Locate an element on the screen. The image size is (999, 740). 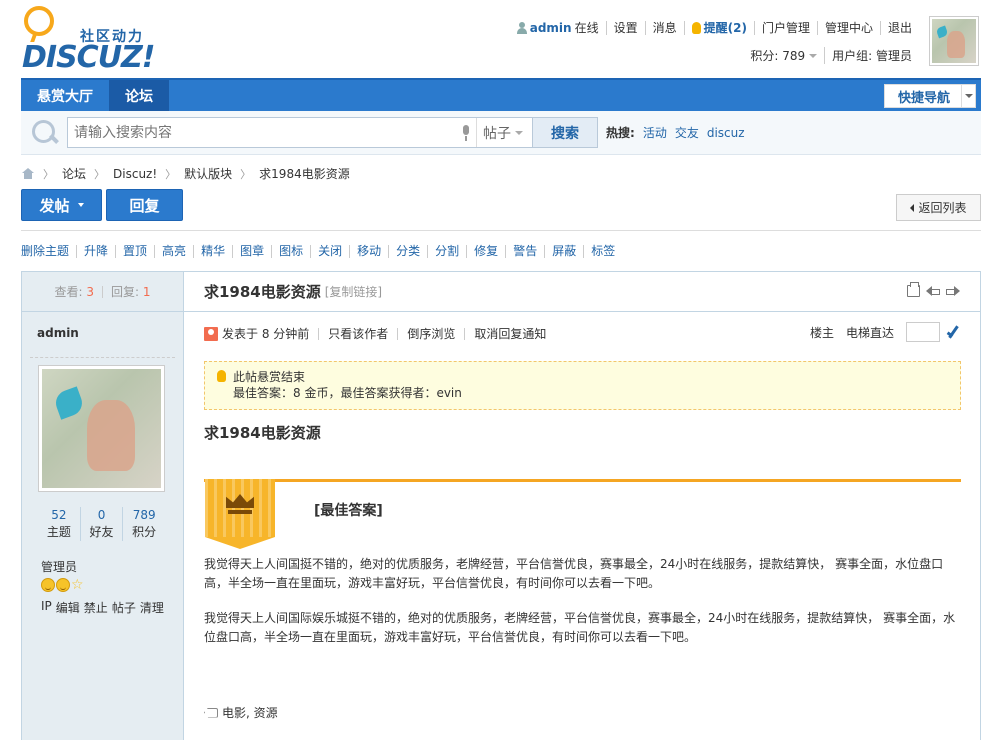
search-type-label: 帖子 is located at coordinates (497, 133).